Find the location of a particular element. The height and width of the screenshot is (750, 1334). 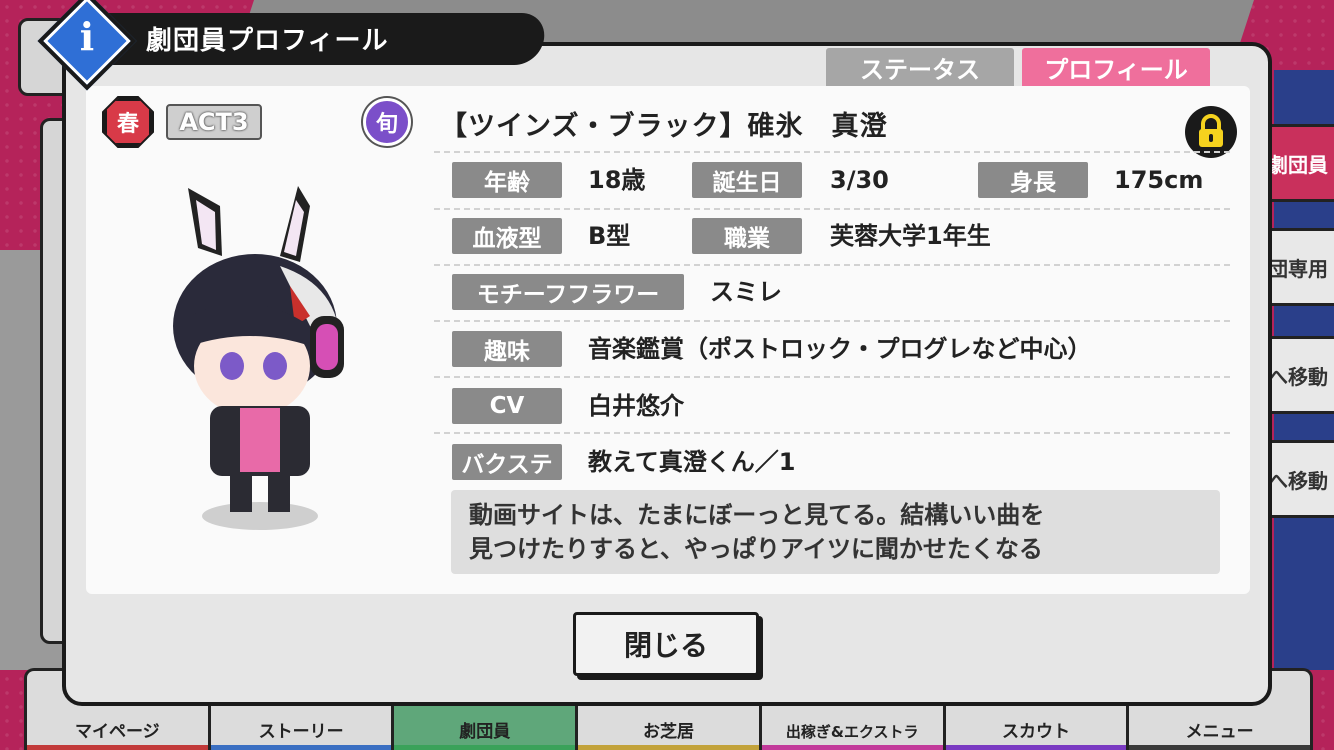

nav-label: マイページ is located at coordinates (117, 732).